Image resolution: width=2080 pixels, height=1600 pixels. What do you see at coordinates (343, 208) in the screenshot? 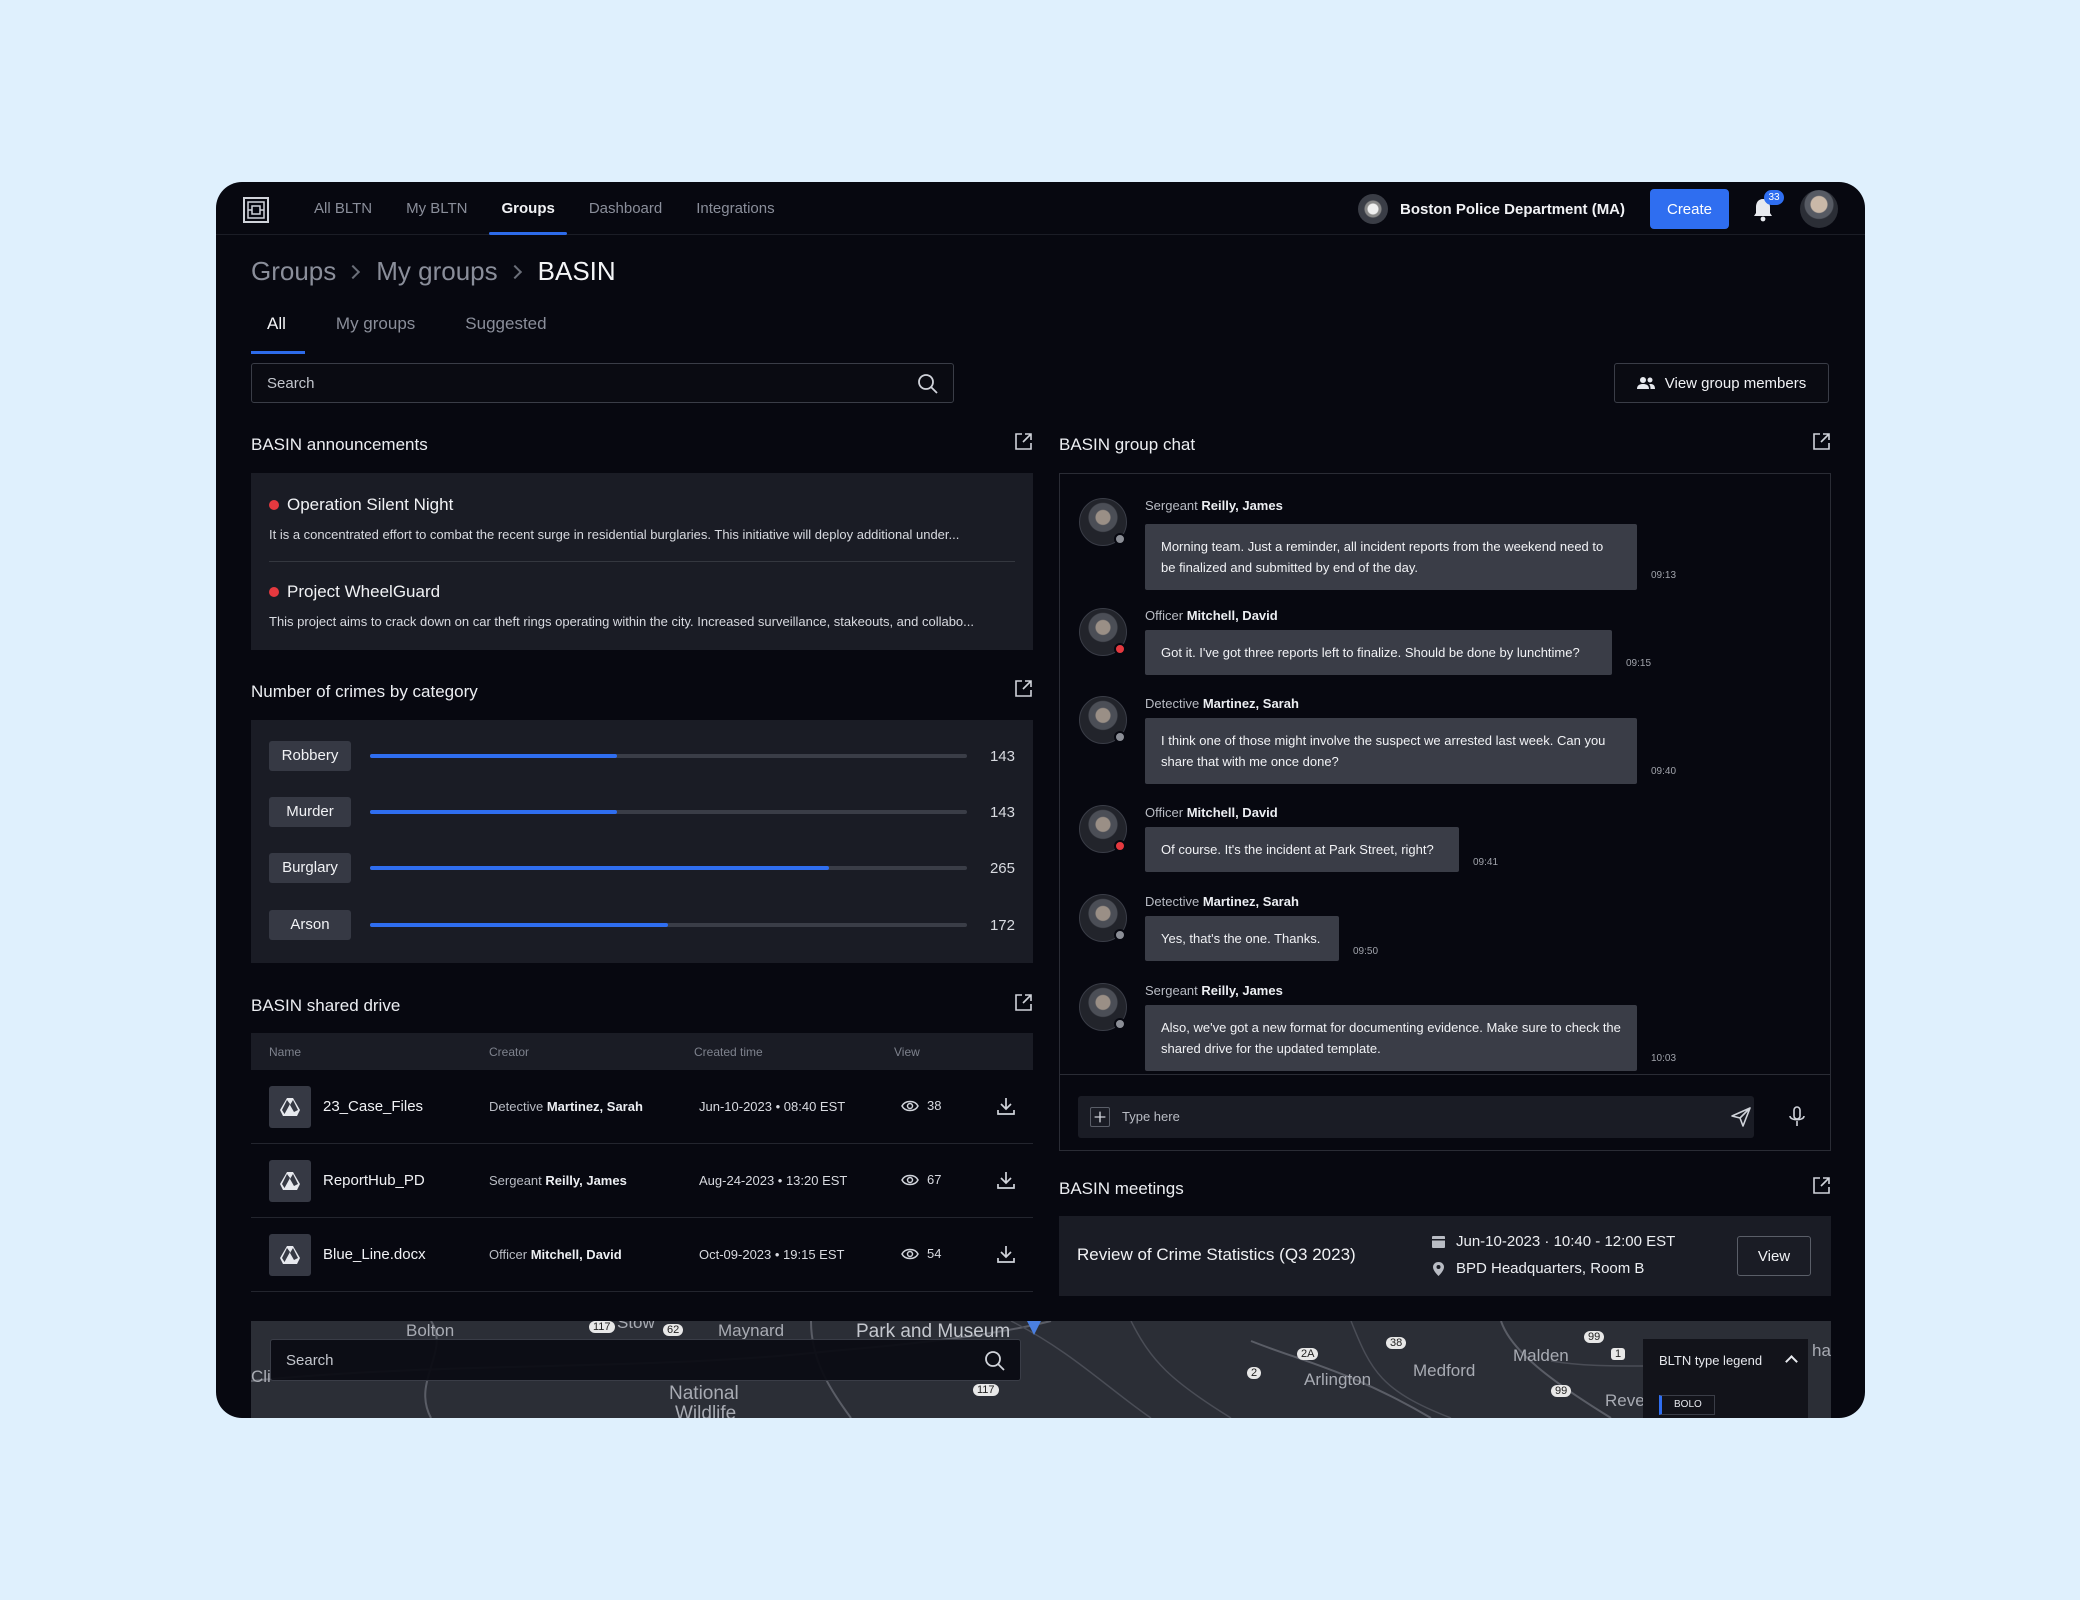
I see `nav-all-bltn: All BLTN` at bounding box center [343, 208].